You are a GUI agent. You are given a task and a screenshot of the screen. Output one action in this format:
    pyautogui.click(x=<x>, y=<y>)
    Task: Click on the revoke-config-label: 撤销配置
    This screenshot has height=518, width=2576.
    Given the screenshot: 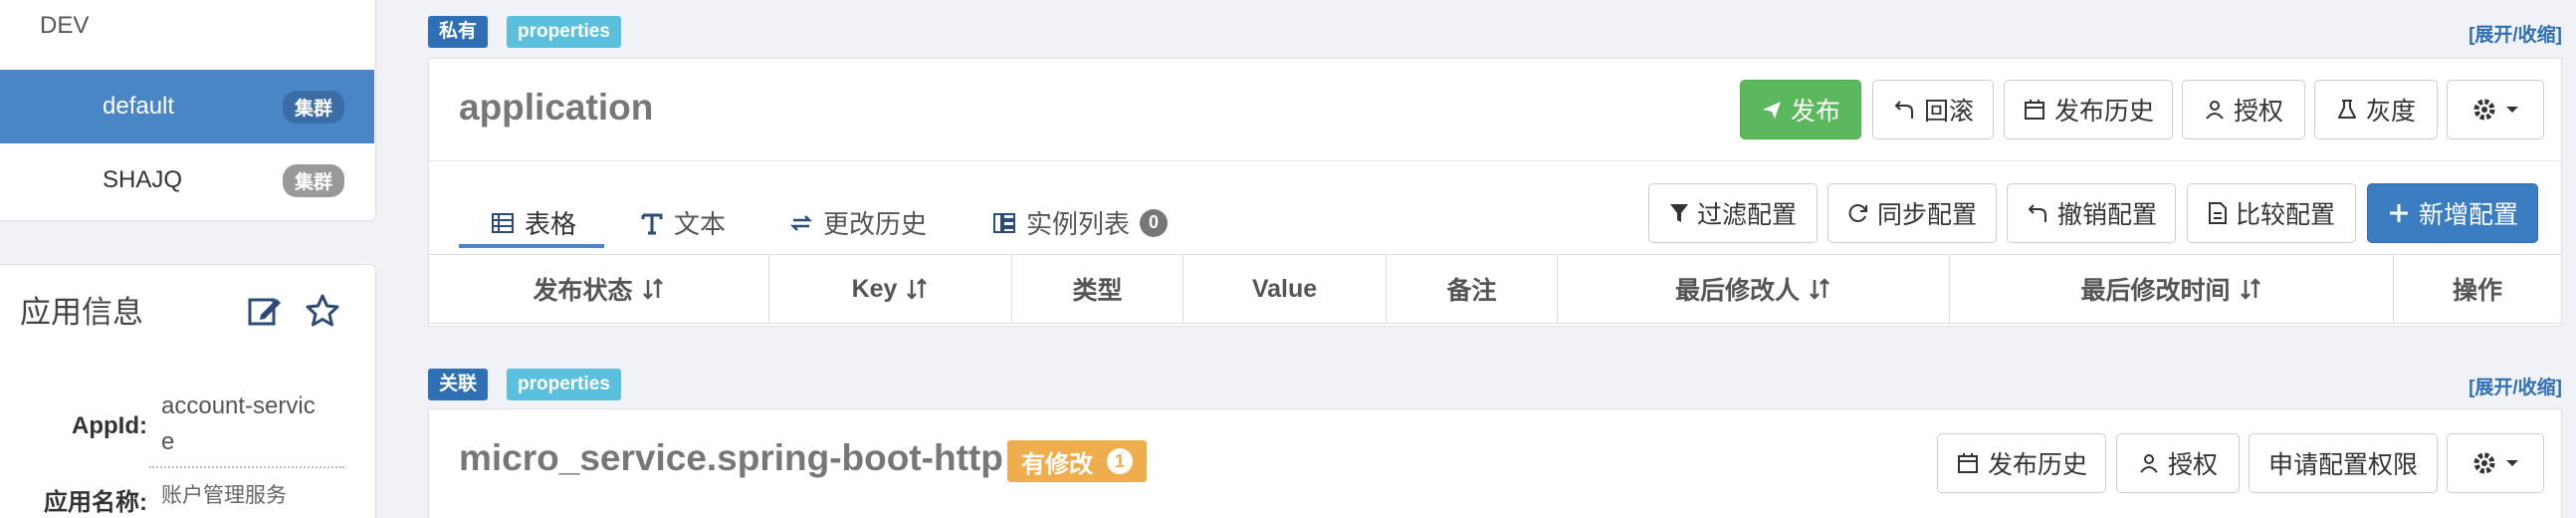 What is the action you would take?
    pyautogui.click(x=2106, y=215)
    